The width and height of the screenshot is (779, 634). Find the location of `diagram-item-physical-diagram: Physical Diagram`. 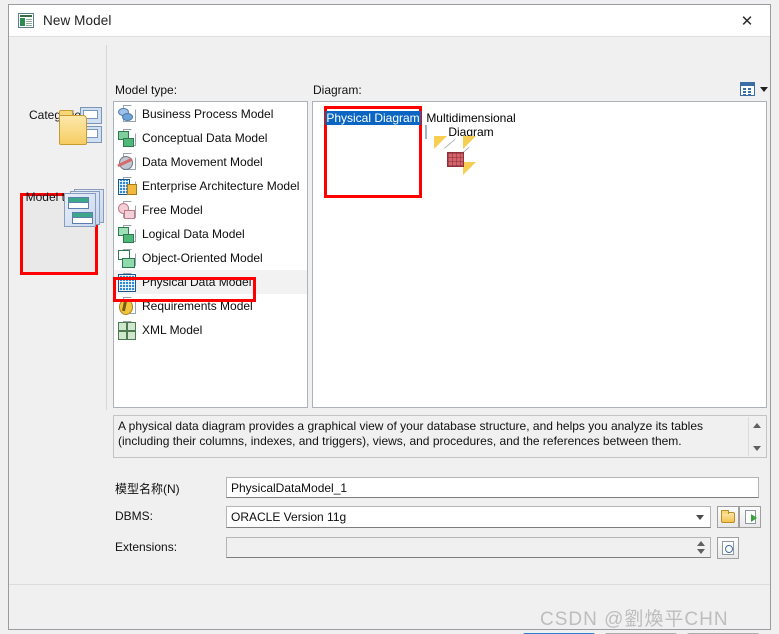

diagram-item-physical-diagram: Physical Diagram is located at coordinates (373, 116).